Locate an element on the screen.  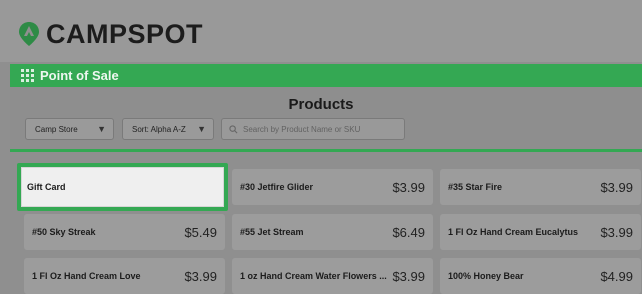
sort-select: Sort: Alpha A-Z ▼ is located at coordinates (168, 129).